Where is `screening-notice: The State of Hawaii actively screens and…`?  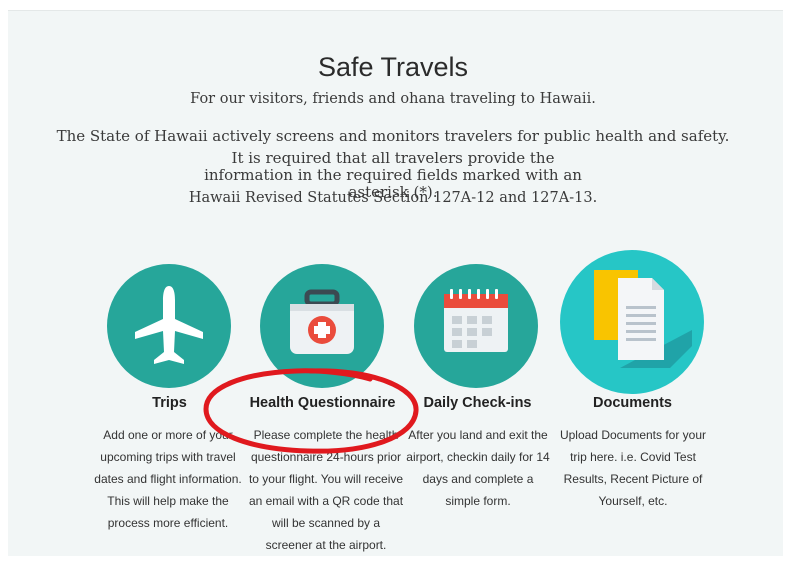 screening-notice: The State of Hawaii actively screens and… is located at coordinates (393, 136).